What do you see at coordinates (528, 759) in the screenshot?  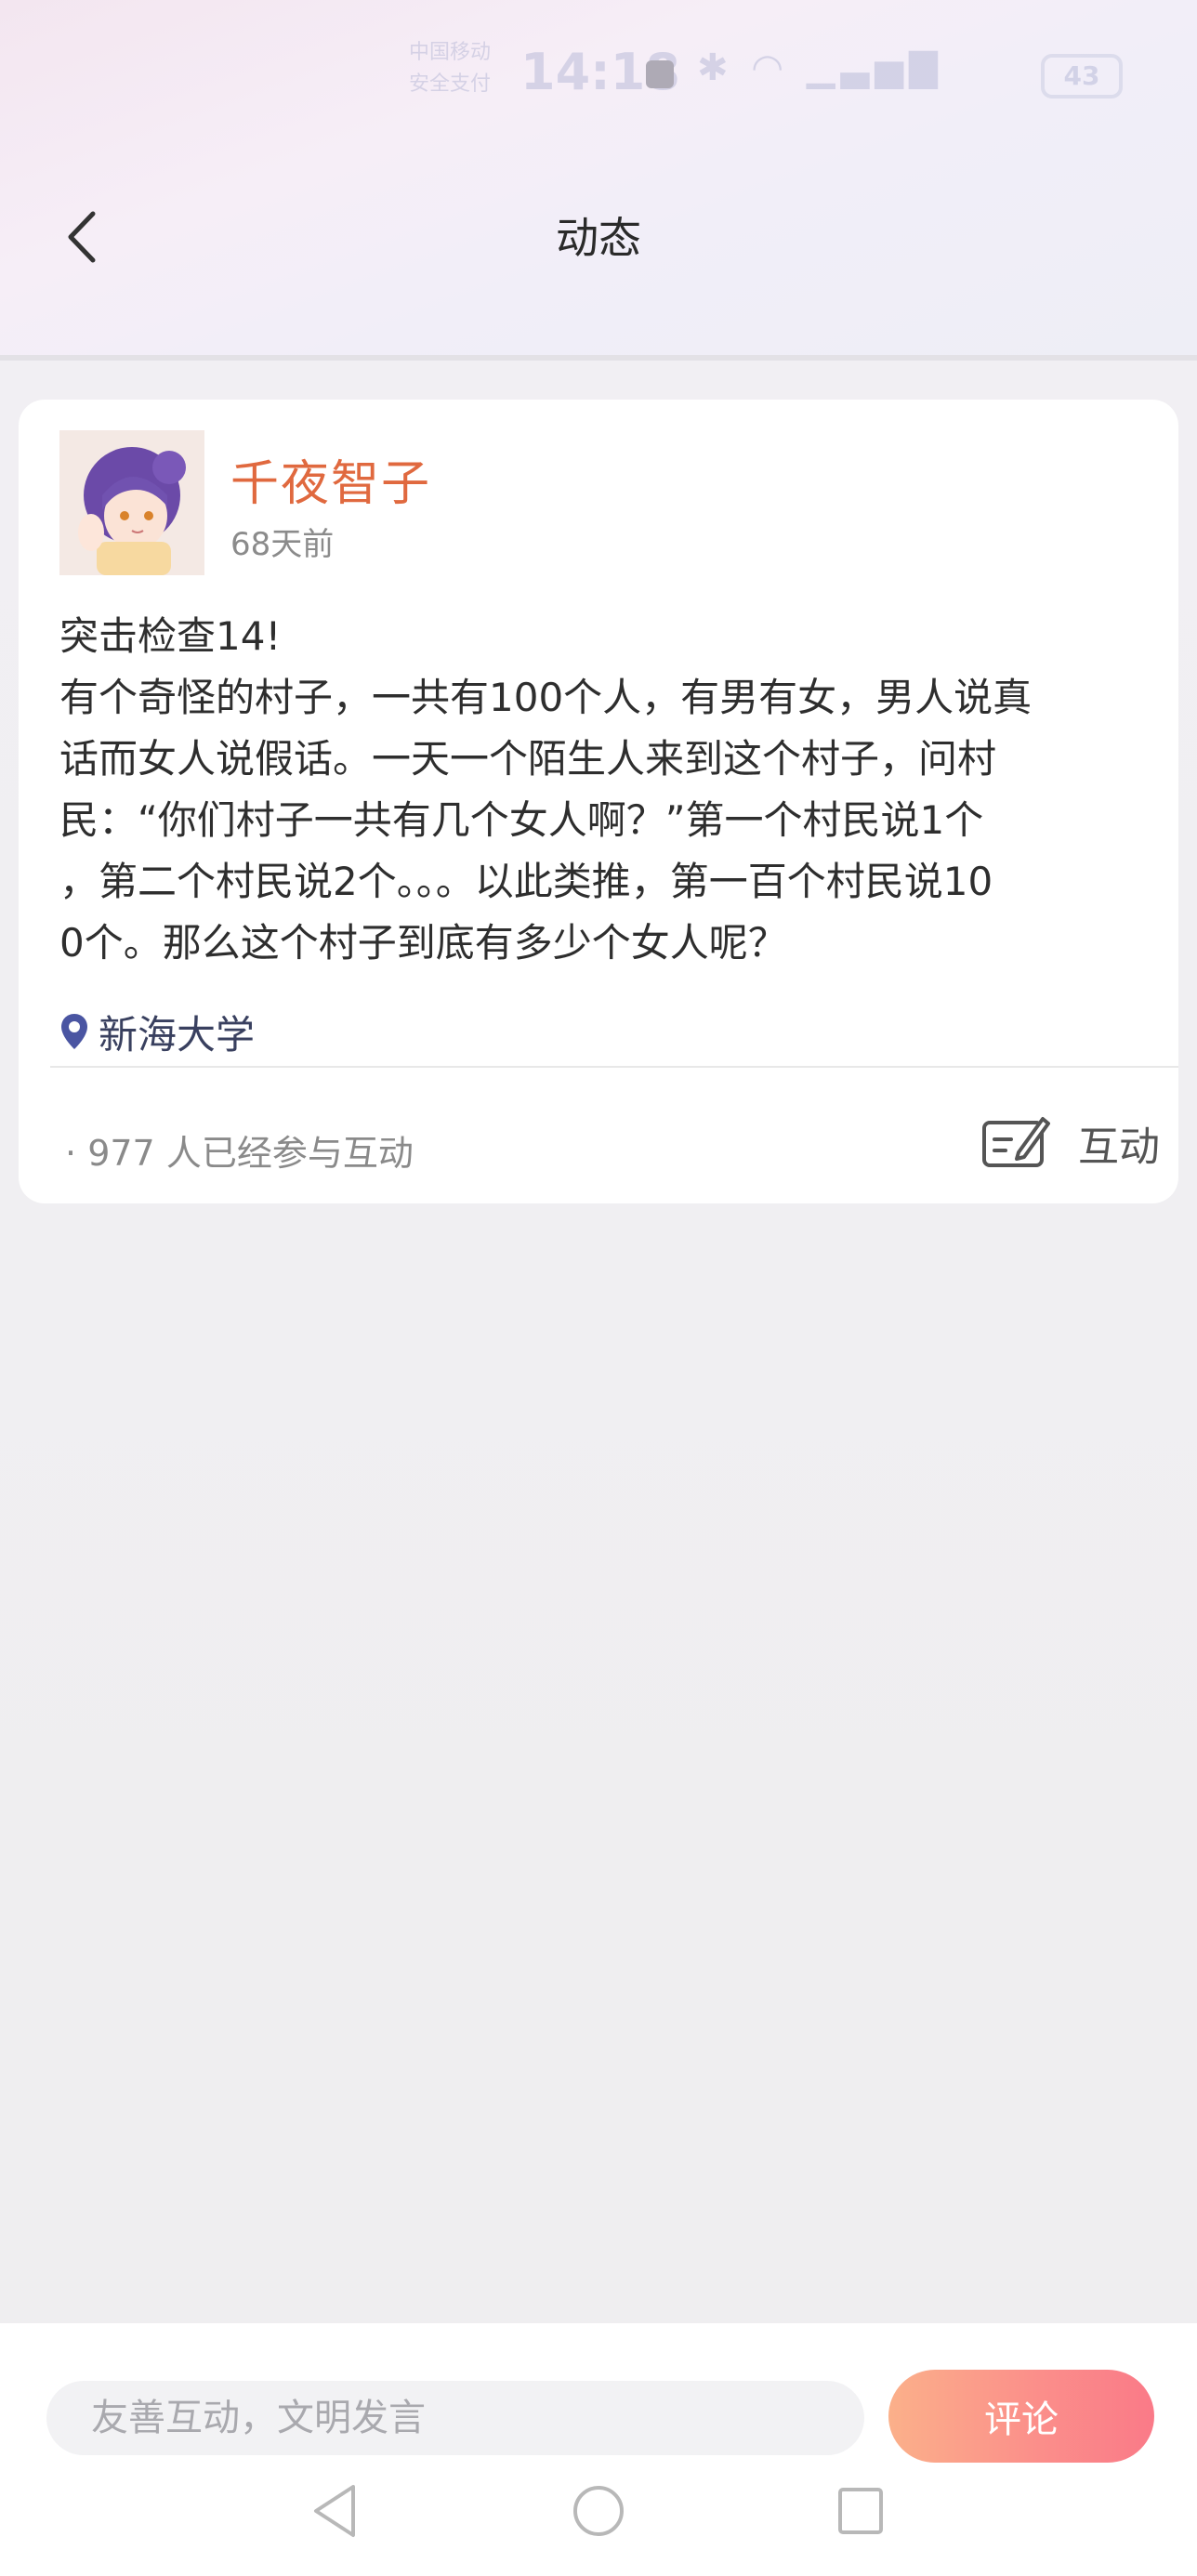 I see `post-body-line: 话而女人说假话。一天一个陌生人来到这个村子，问村` at bounding box center [528, 759].